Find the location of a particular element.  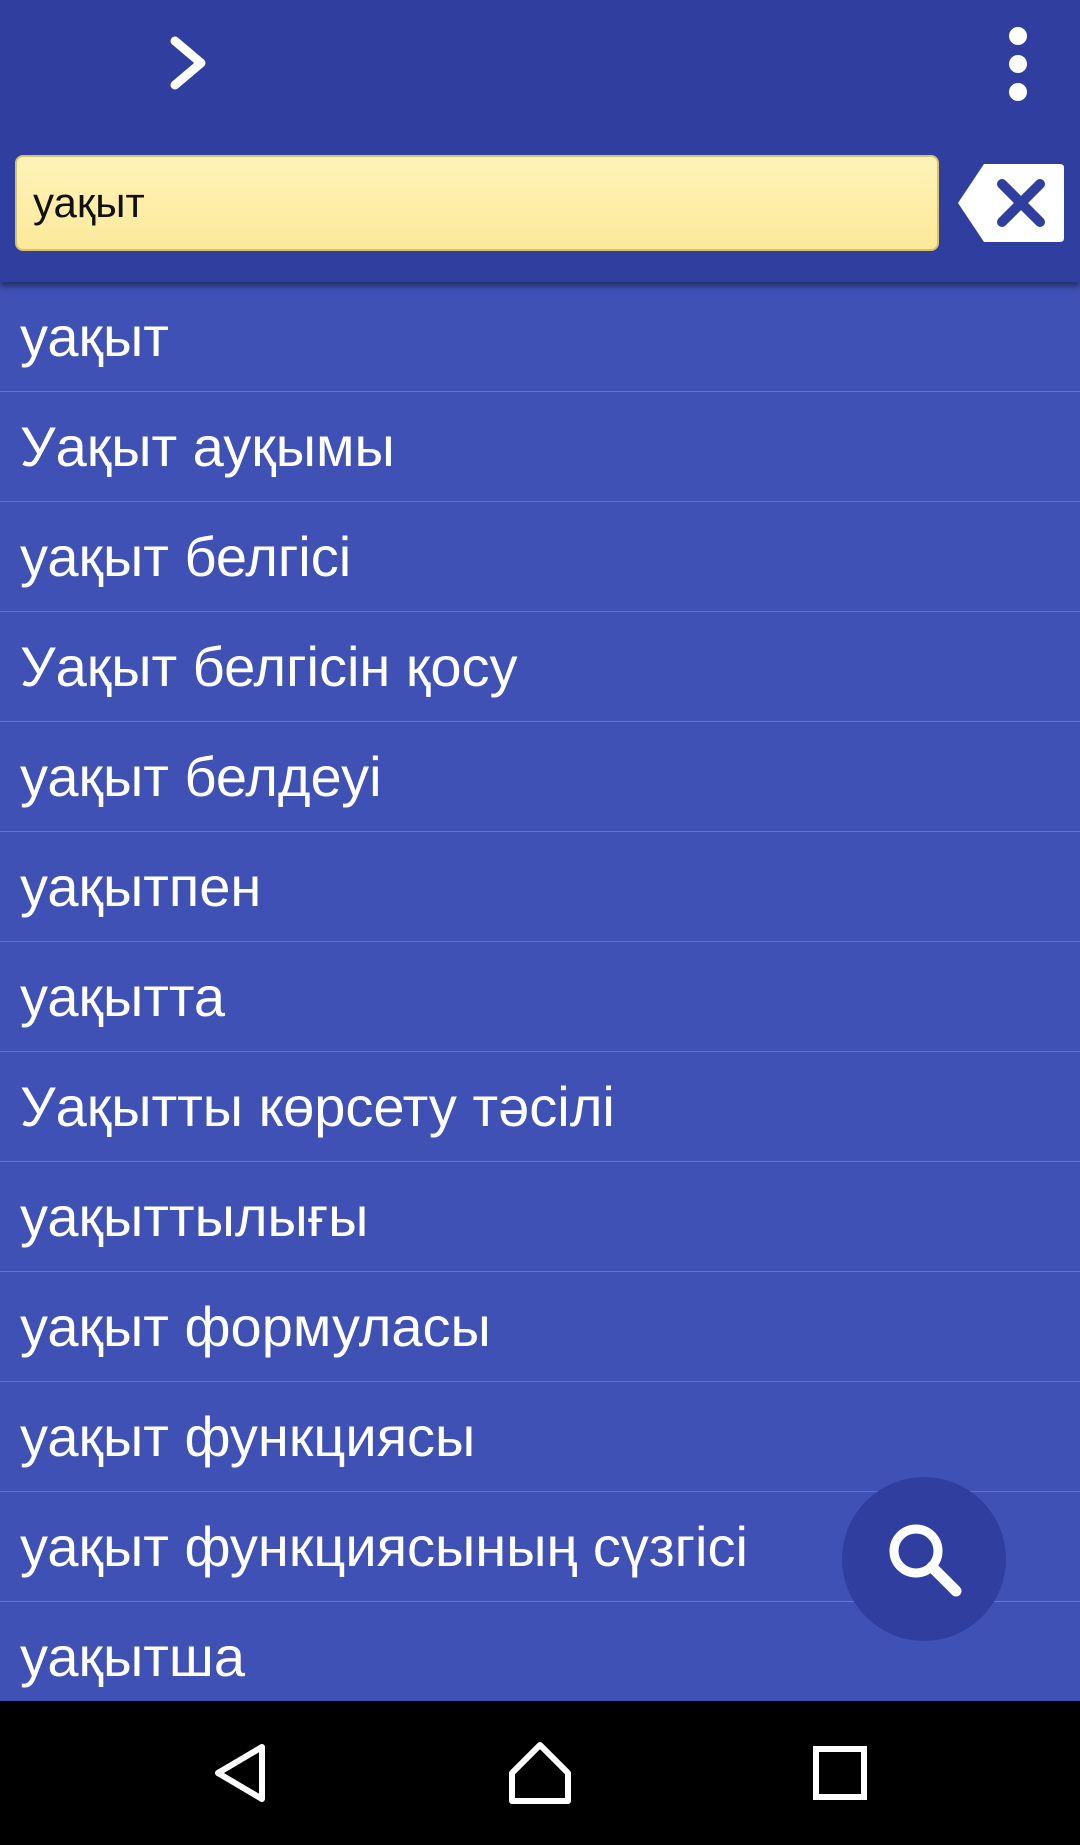

search-input is located at coordinates (477, 203).